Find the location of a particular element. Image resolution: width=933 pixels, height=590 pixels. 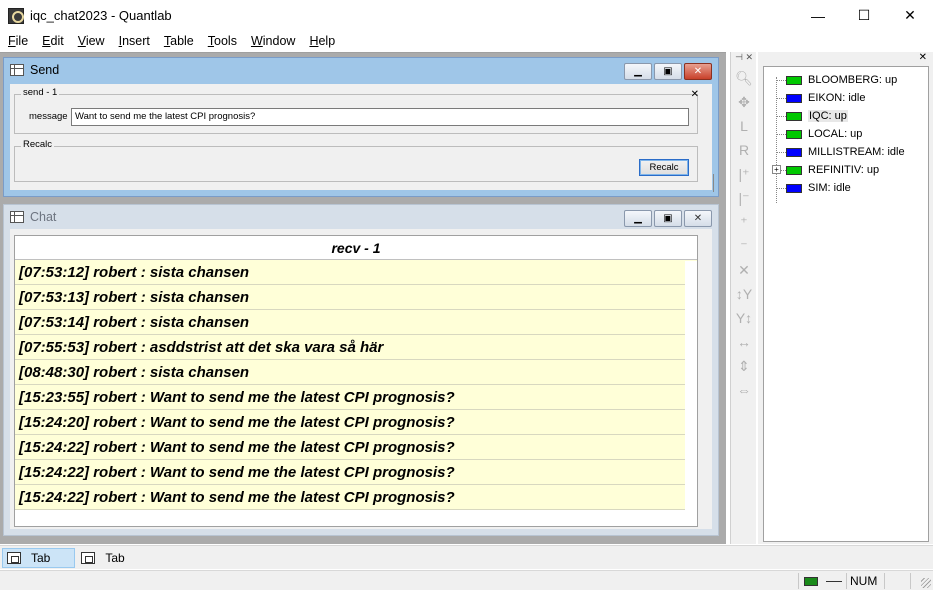

feed-item-sim: SIM: idle is located at coordinates (818, 188).